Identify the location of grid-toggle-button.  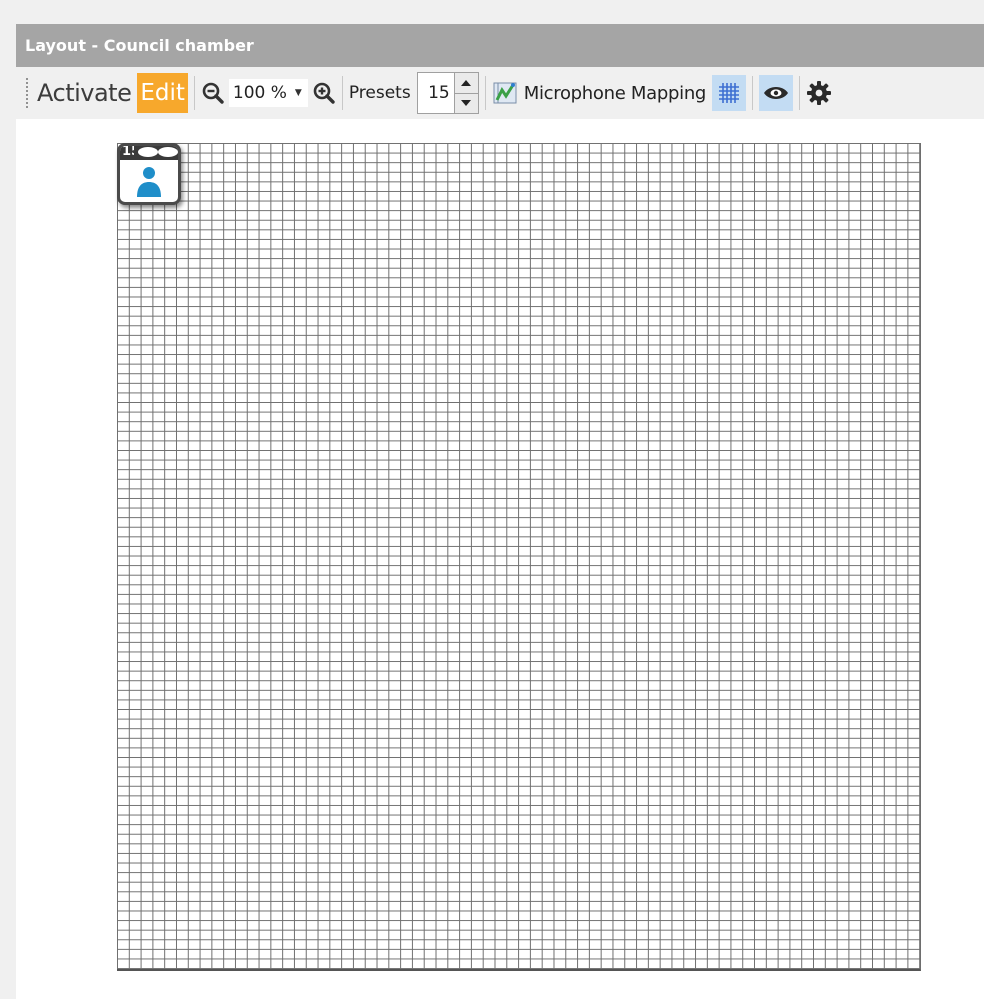
(729, 93).